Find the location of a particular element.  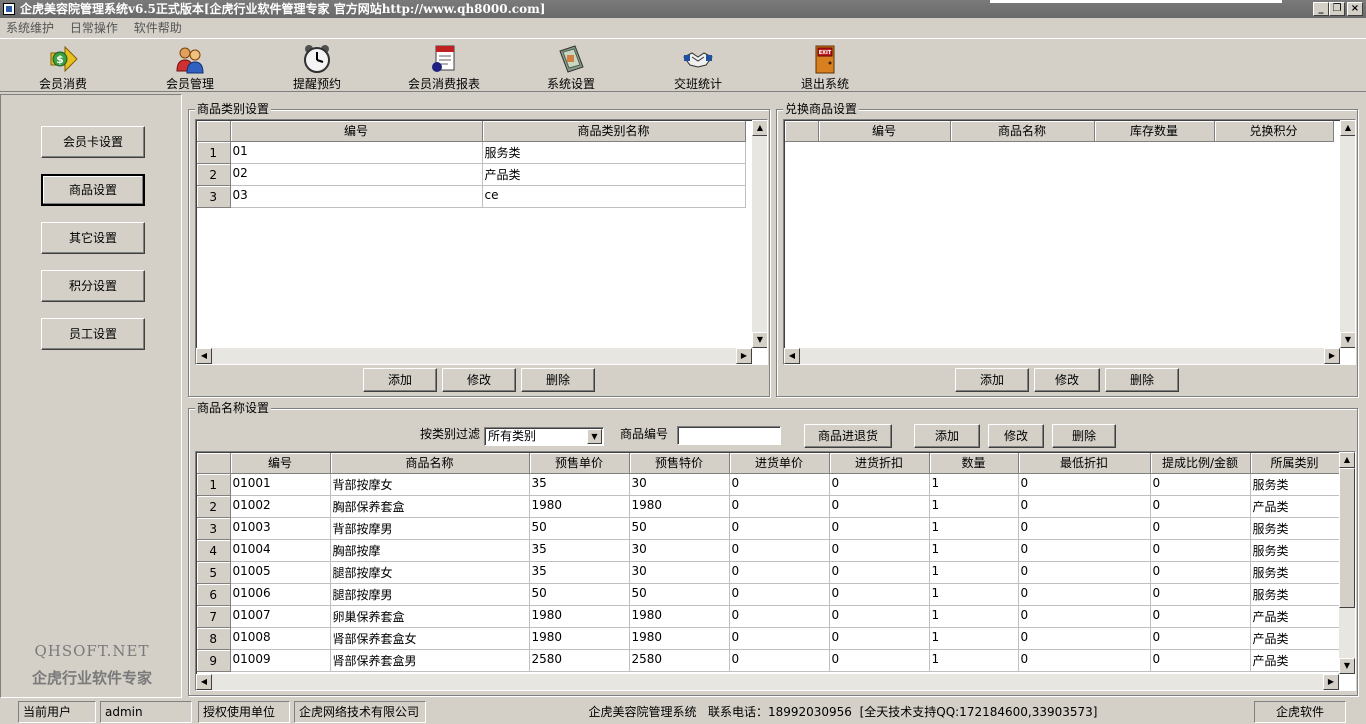

table-row: 2 02 产品类 is located at coordinates (471, 174).